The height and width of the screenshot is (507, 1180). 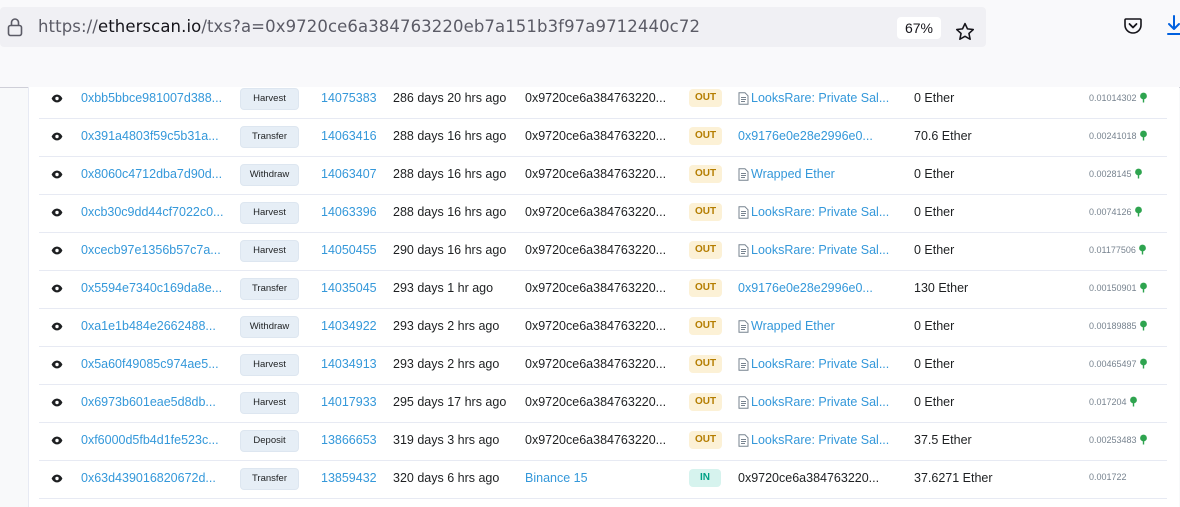 I want to click on block-link: 14034913, so click(x=349, y=364).